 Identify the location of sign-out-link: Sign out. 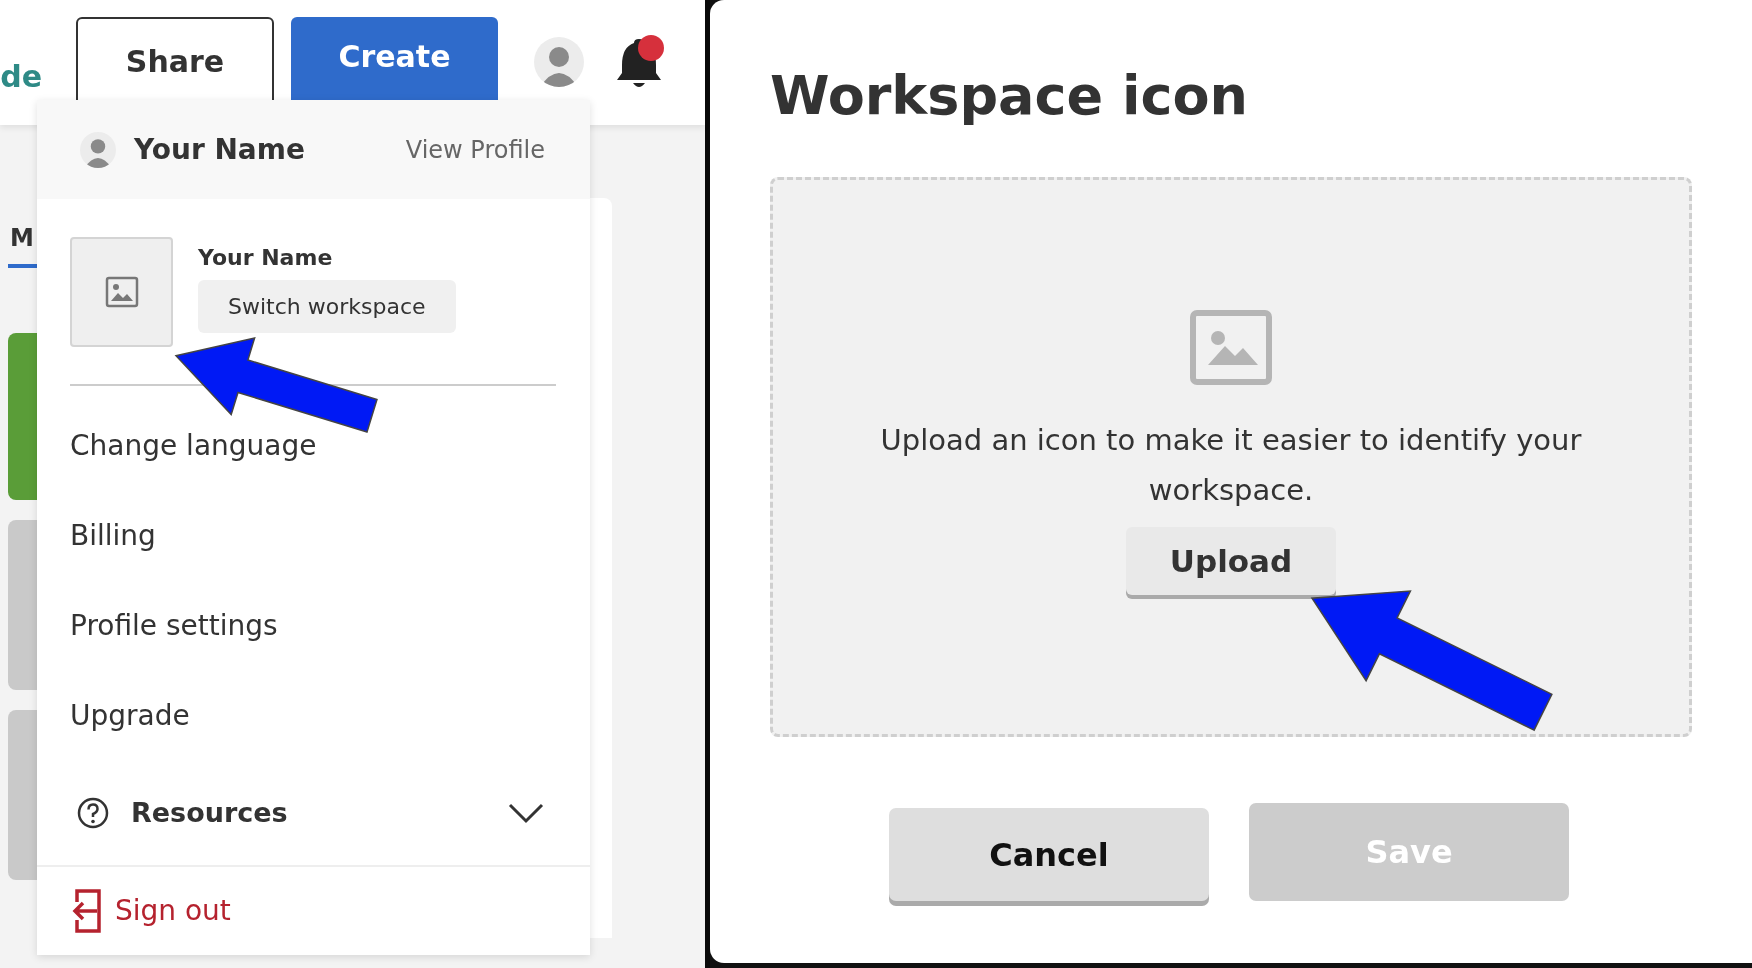
(149, 911).